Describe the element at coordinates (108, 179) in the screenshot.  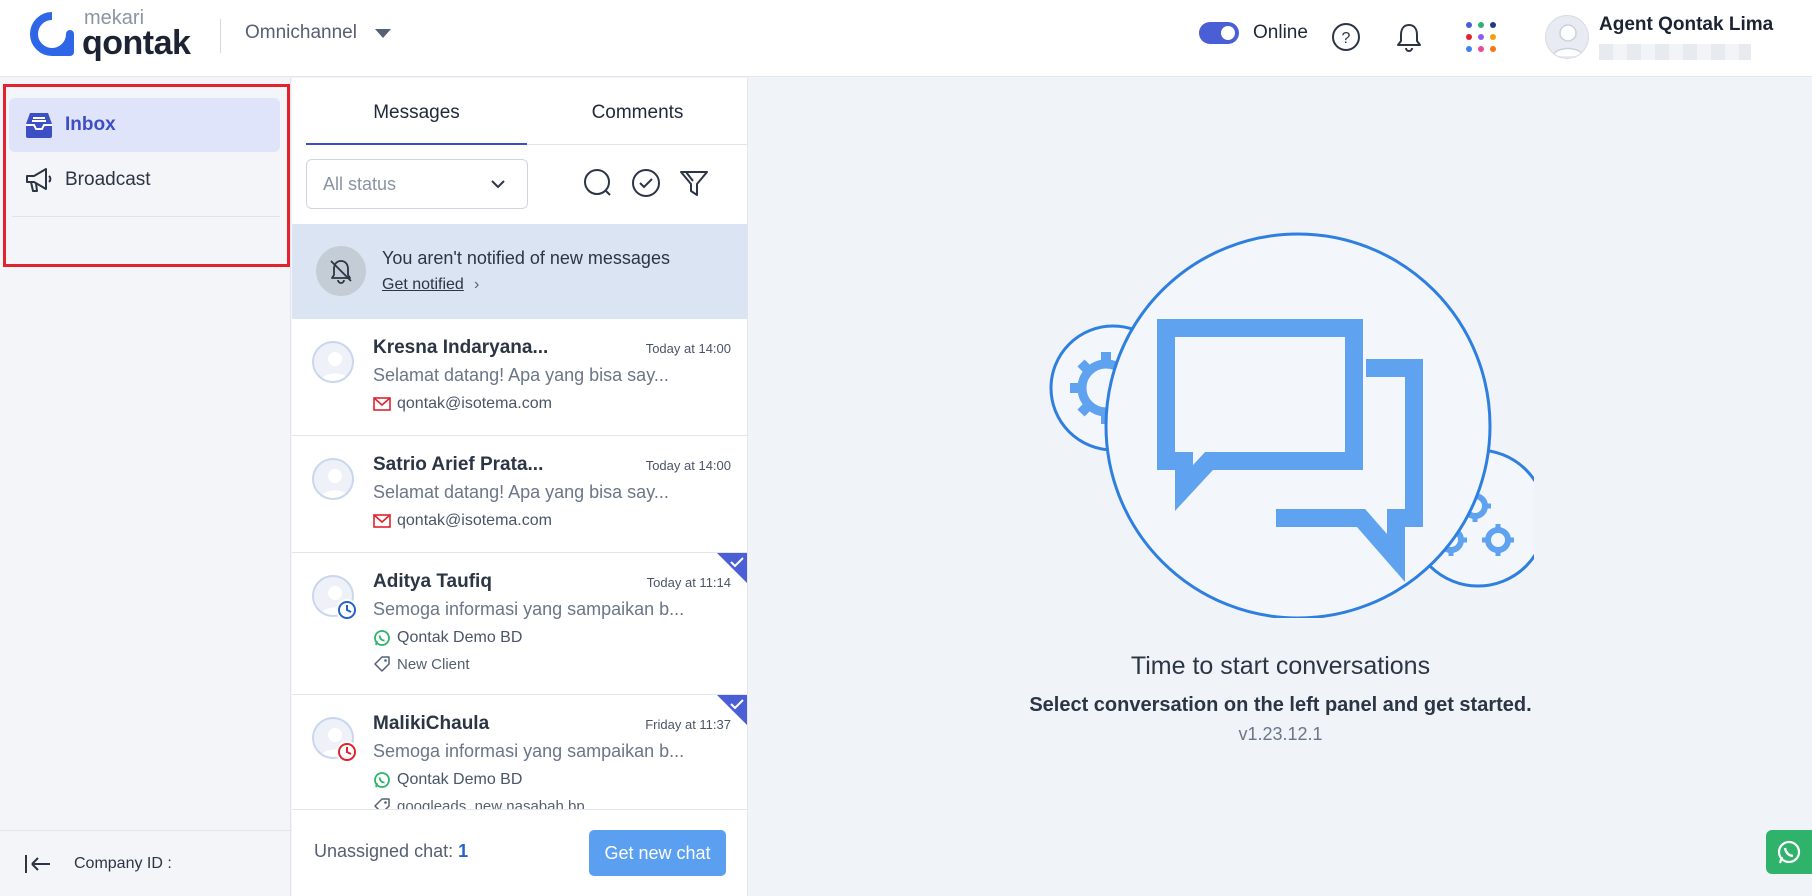
I see `sidebar-item-label: Broadcast` at that location.